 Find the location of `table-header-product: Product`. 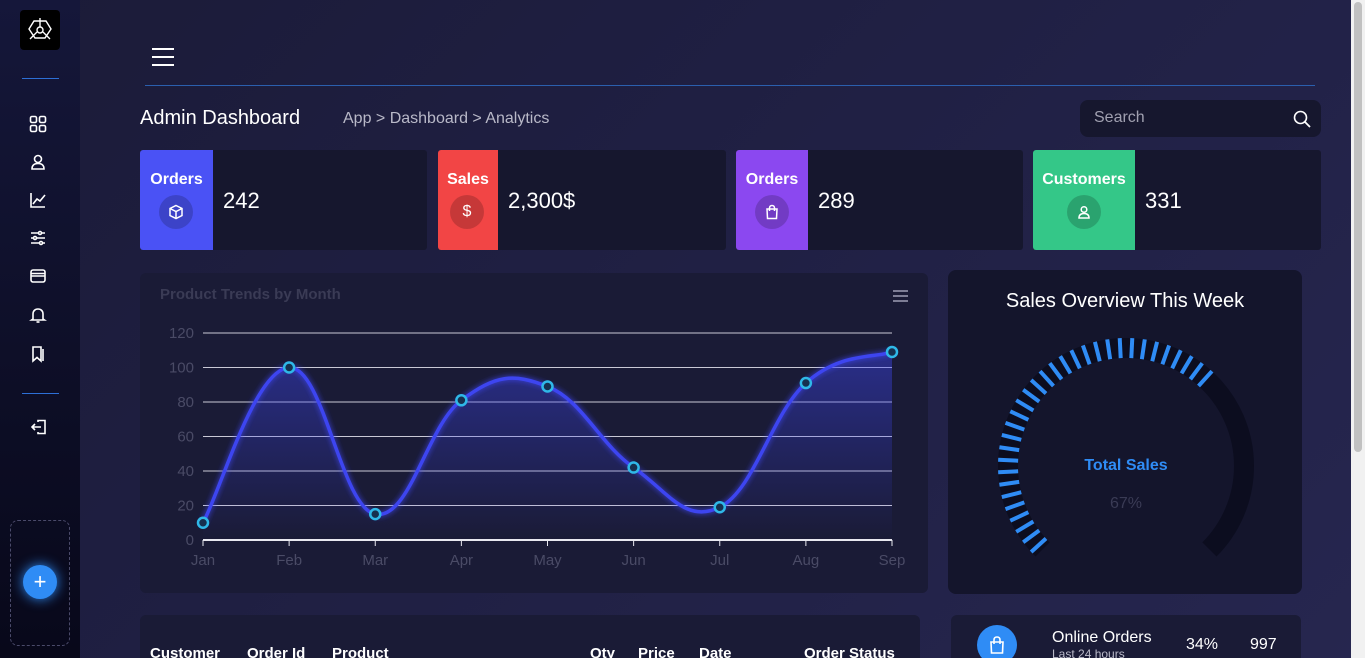

table-header-product: Product is located at coordinates (360, 651).